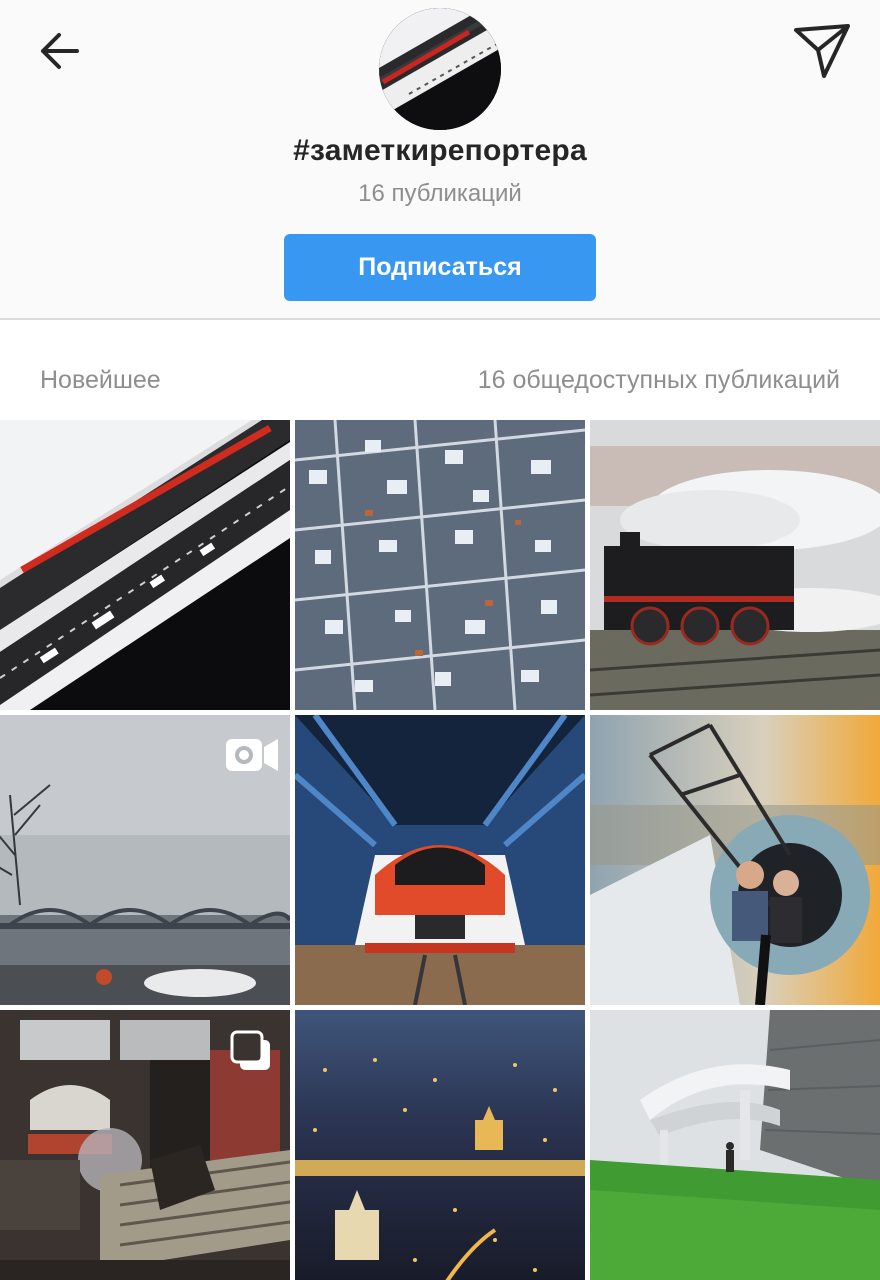  I want to click on multiple-photos-icon, so click(251, 1051).